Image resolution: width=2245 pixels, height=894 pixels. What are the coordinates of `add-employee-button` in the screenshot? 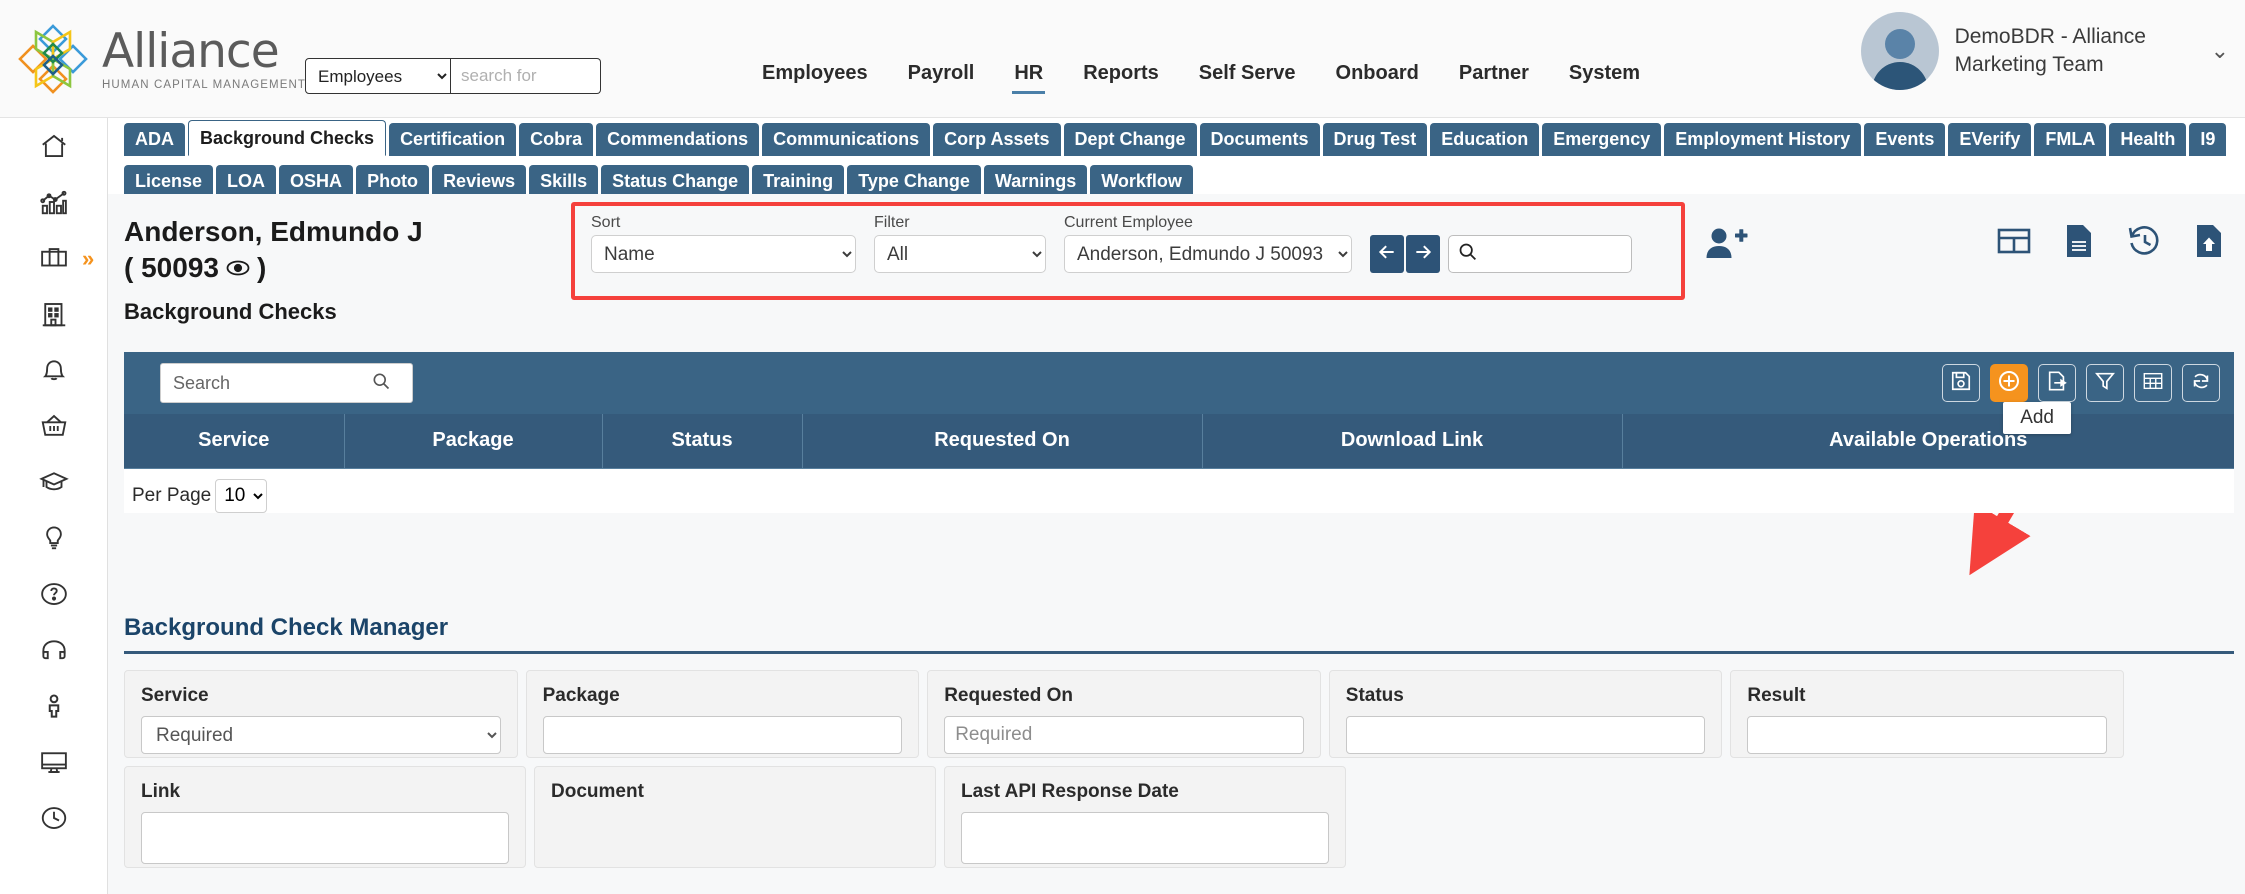 It's located at (1726, 247).